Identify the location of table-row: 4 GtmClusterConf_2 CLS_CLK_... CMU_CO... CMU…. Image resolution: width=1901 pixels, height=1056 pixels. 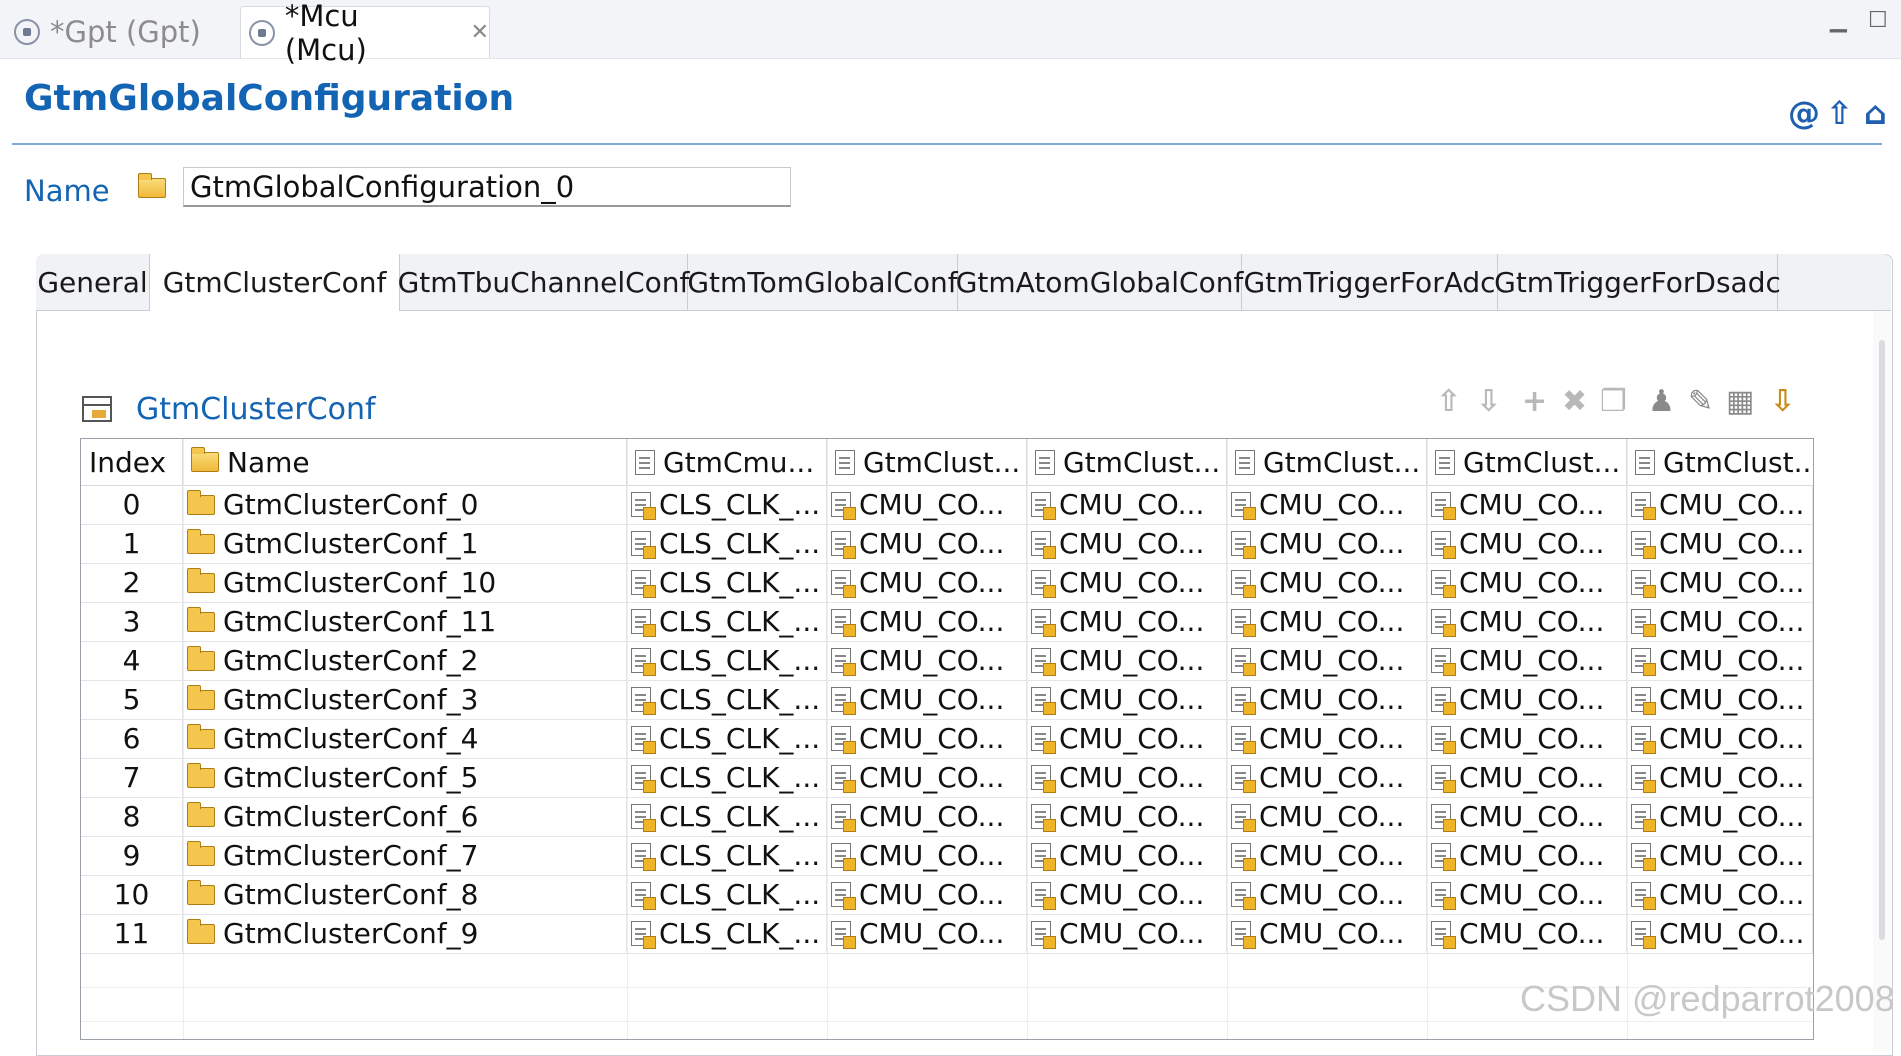
(947, 661).